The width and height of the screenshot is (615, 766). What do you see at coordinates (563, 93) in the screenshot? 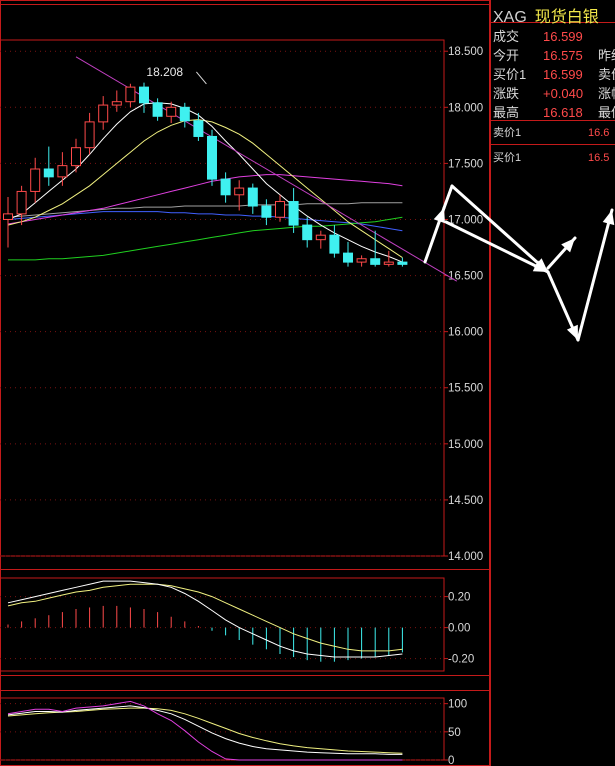
I see `quote-value: +0.040` at bounding box center [563, 93].